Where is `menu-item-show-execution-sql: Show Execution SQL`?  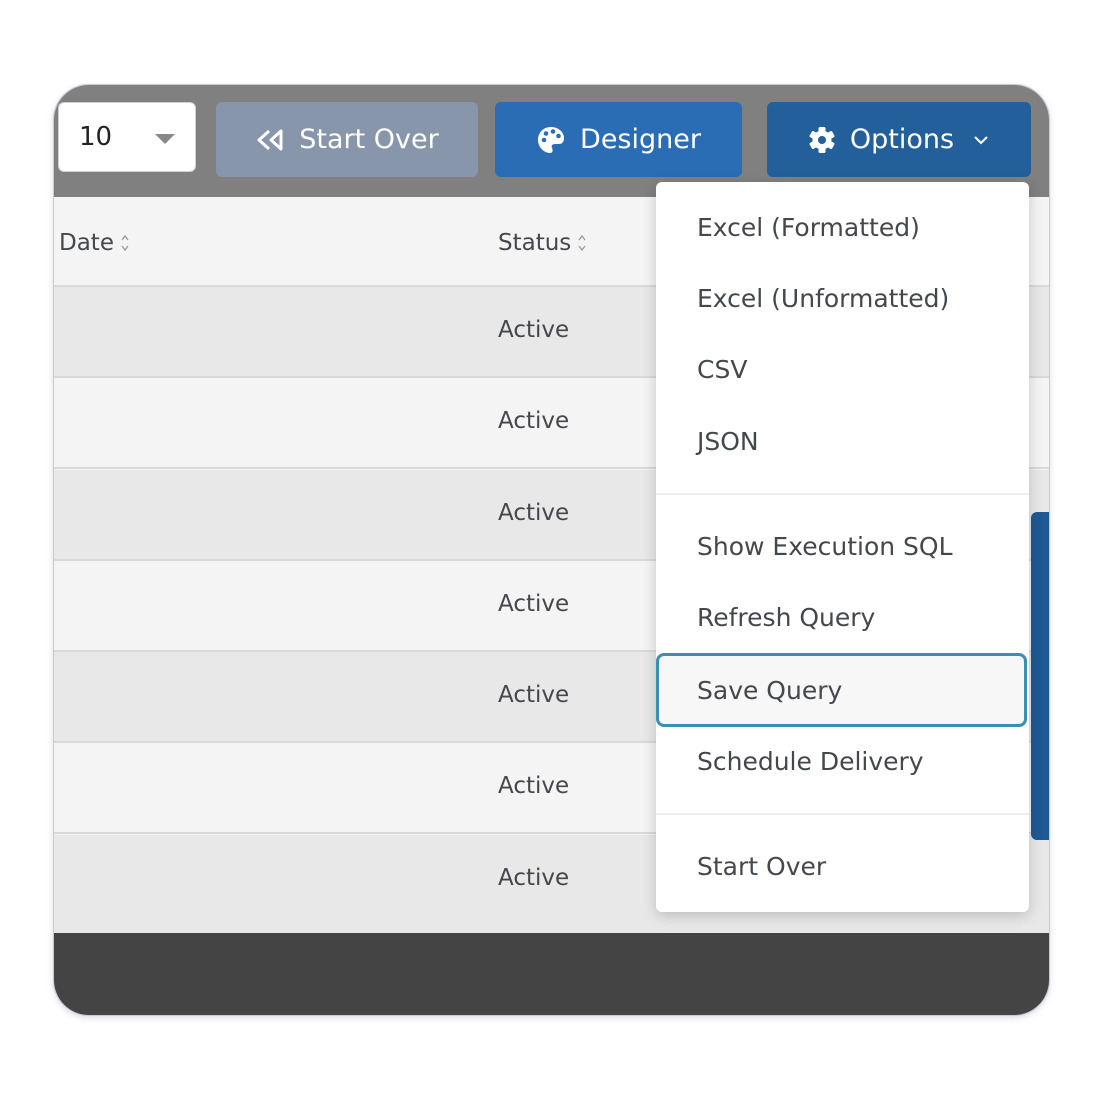
menu-item-show-execution-sql: Show Execution SQL is located at coordinates (842, 546).